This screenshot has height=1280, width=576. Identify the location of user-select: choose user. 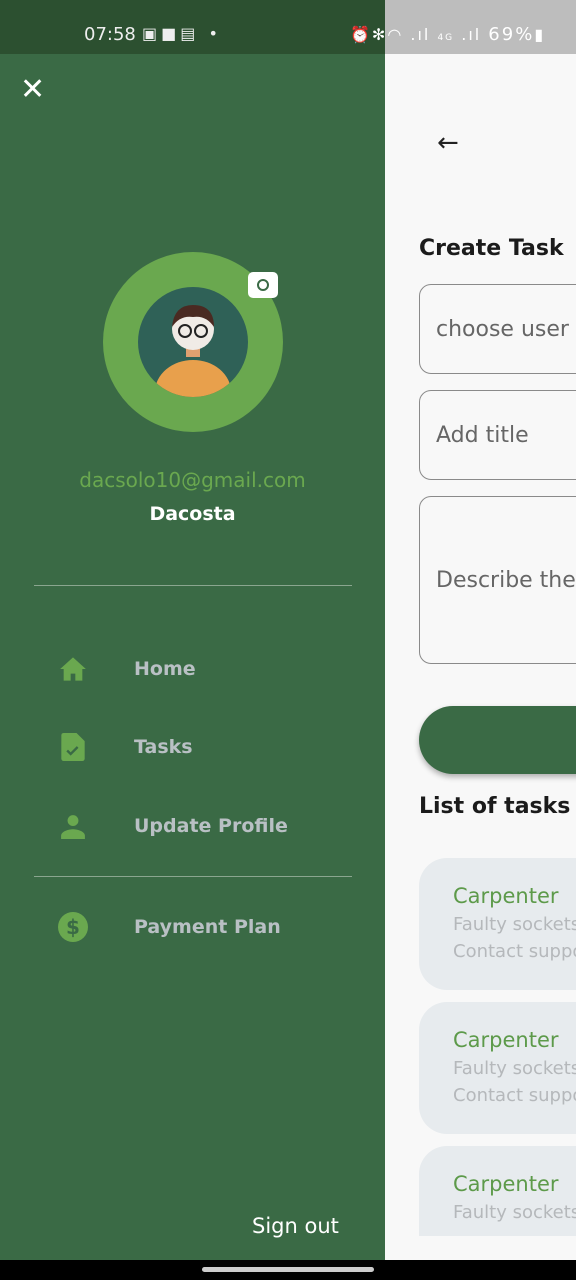
(497, 329).